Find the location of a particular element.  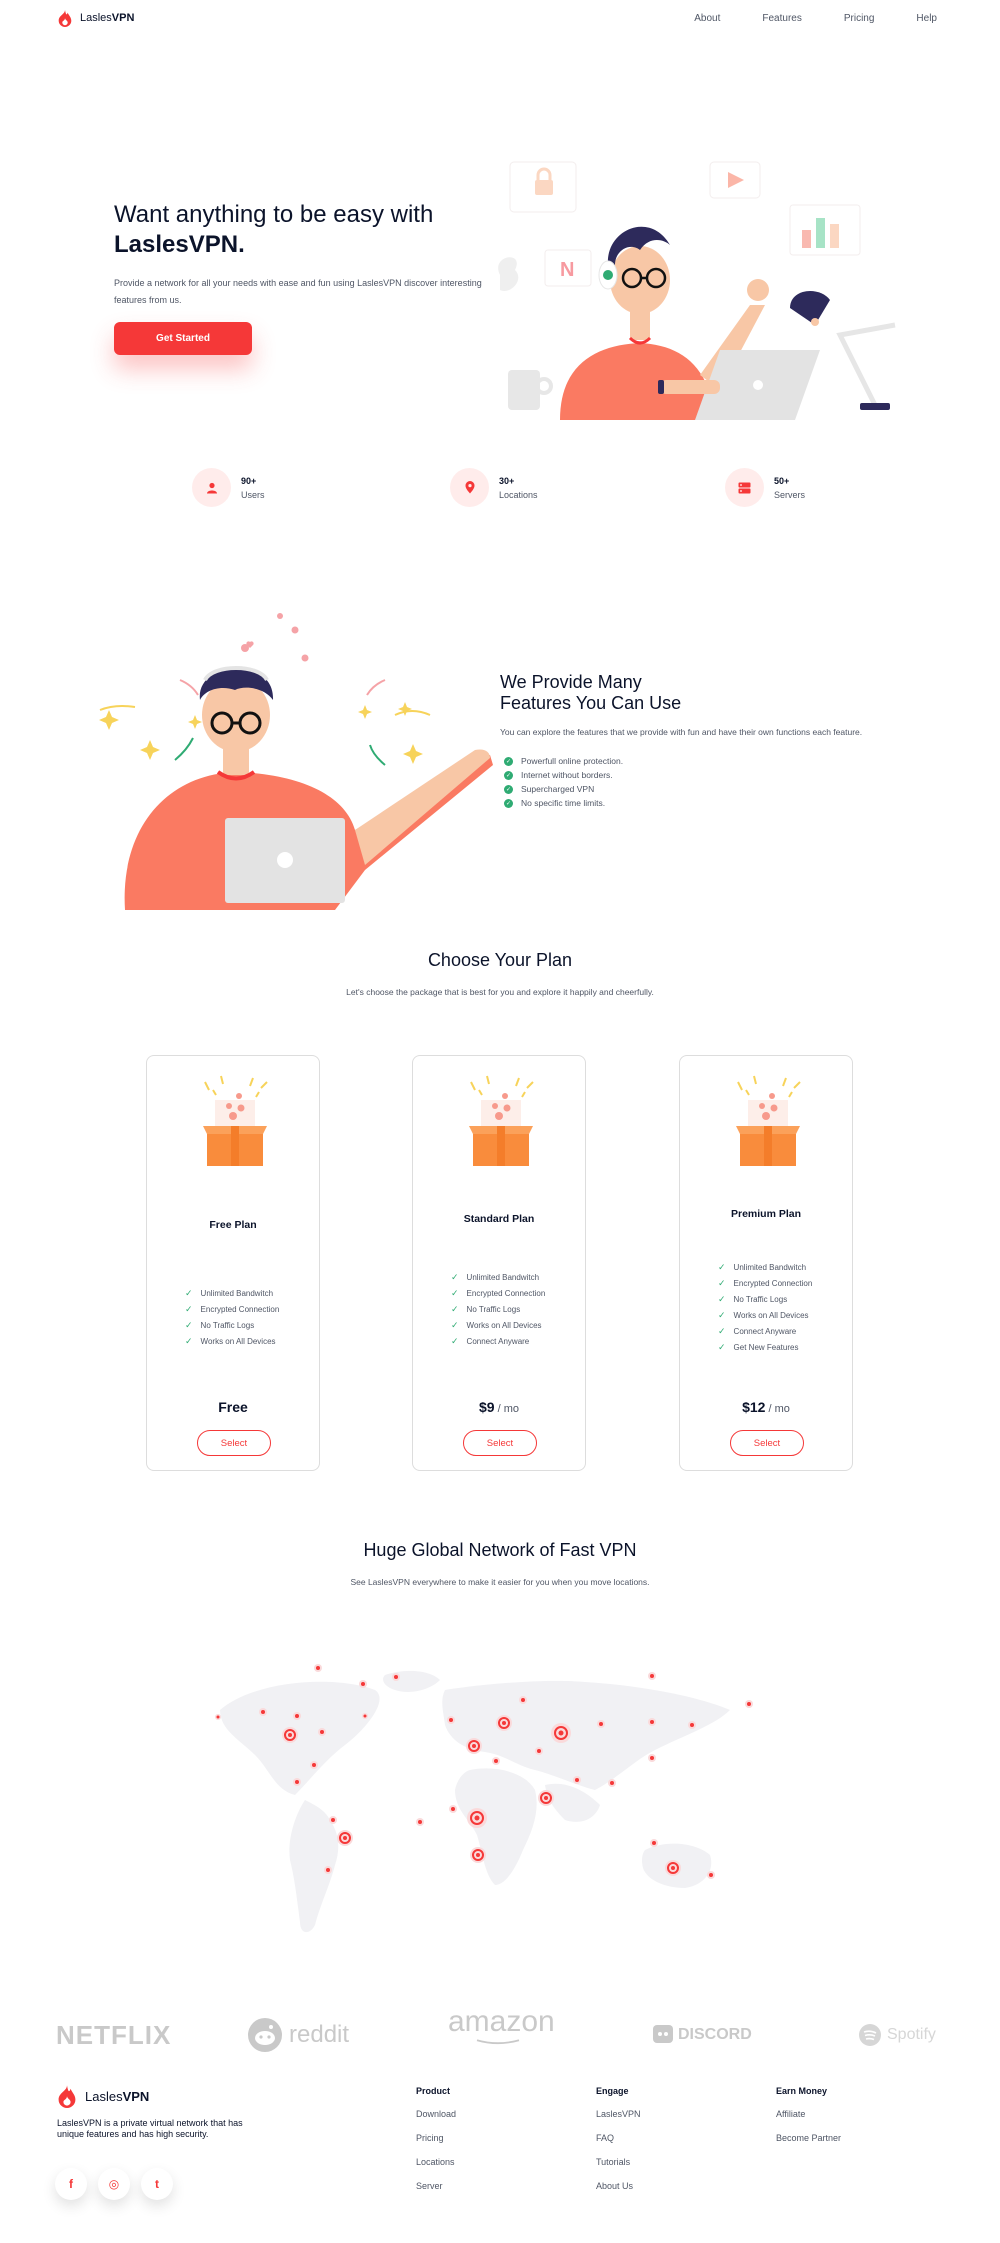

plan-feature-text: Unlimited Bandwitch is located at coordinates (237, 1293).